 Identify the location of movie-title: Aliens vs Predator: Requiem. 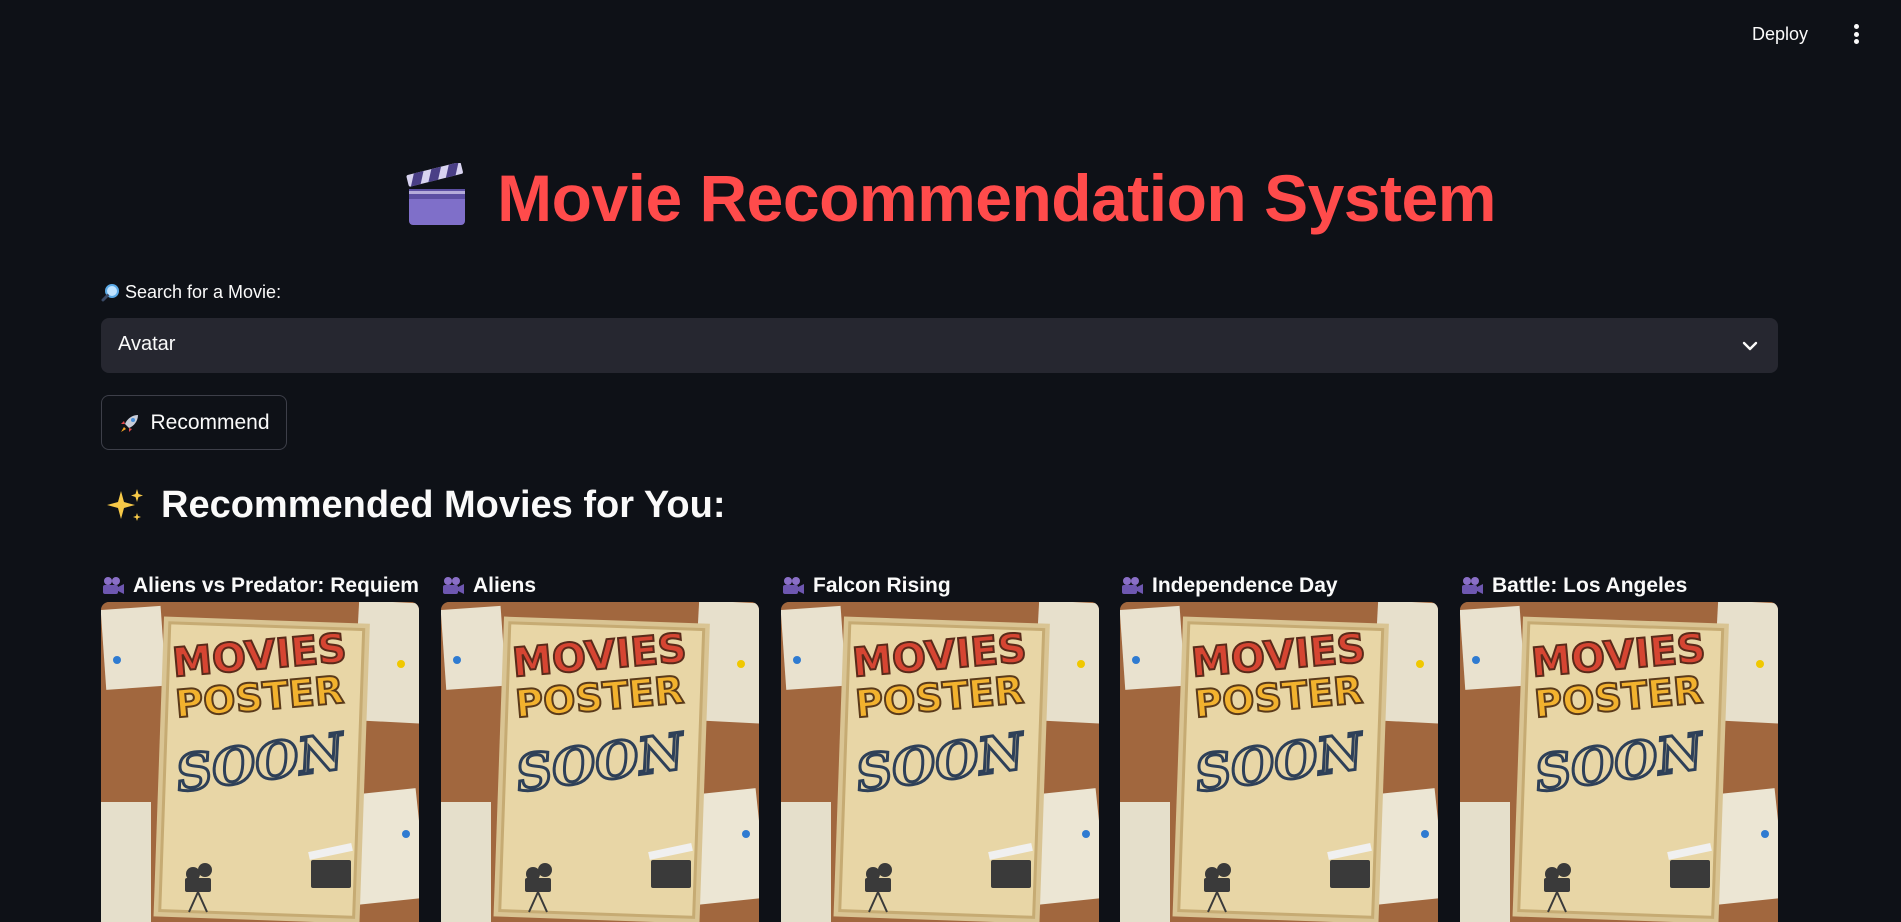
(260, 586).